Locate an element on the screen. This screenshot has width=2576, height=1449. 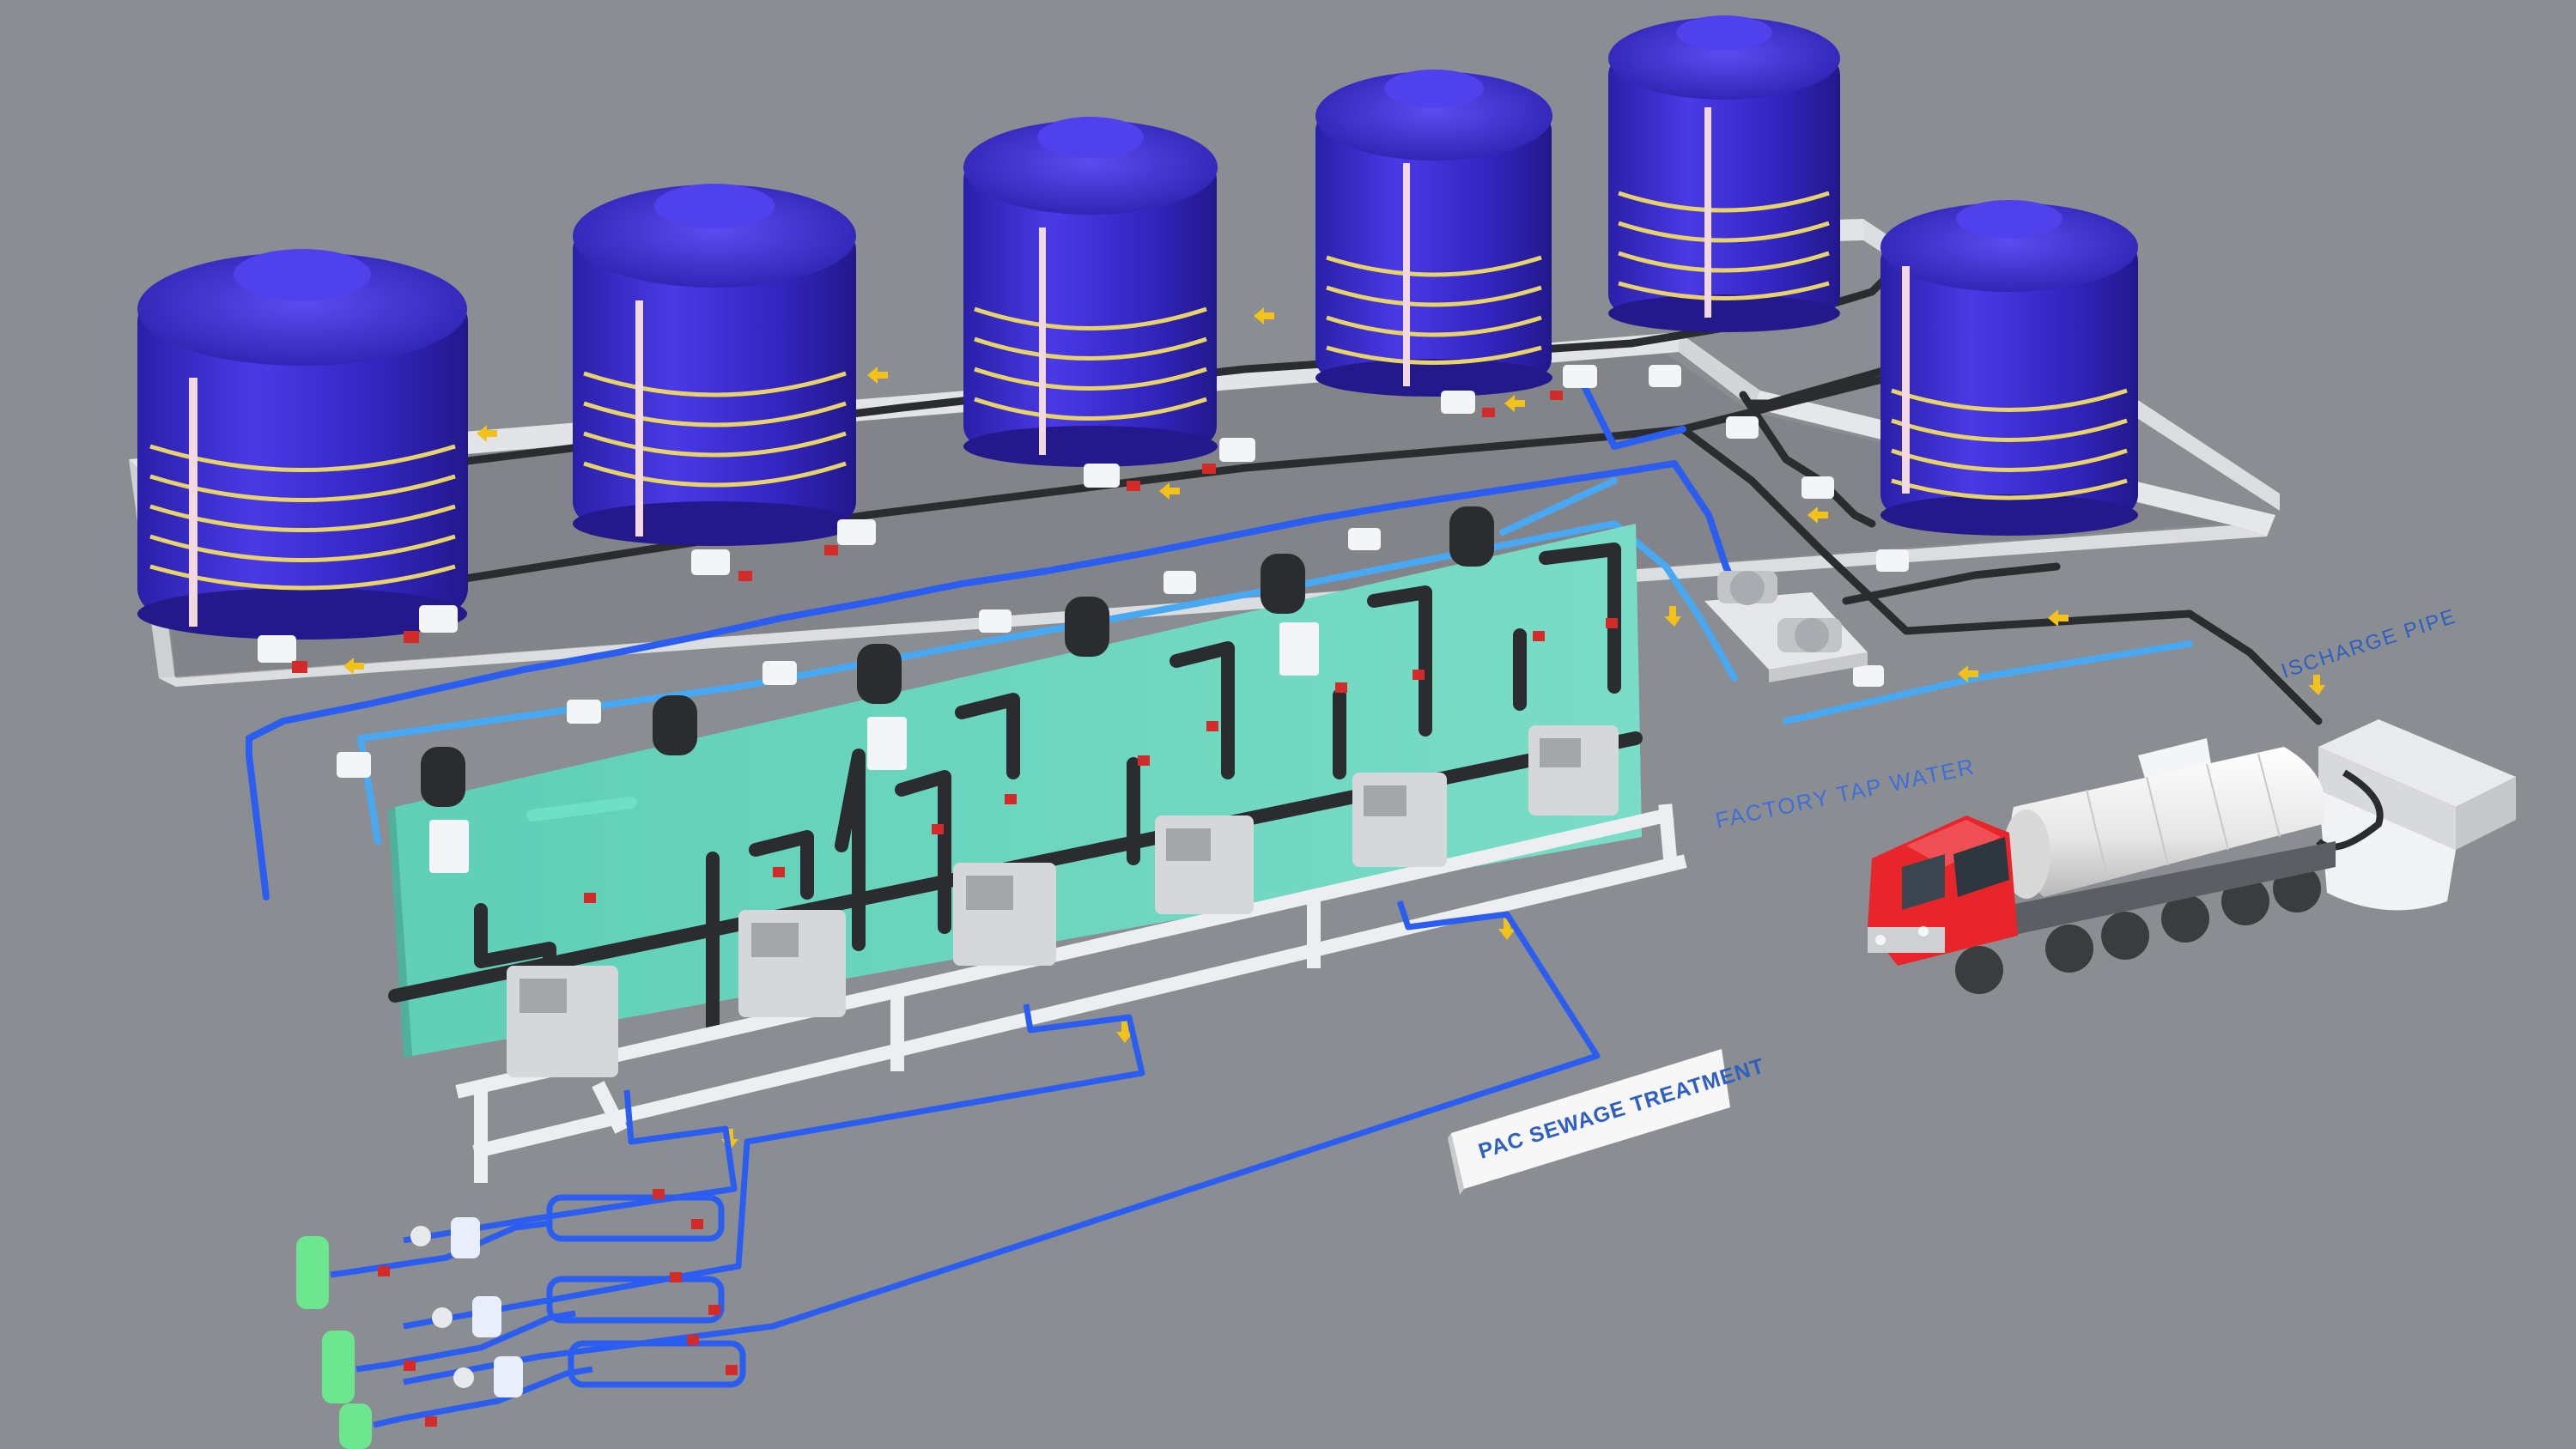
discharge-bin is located at coordinates (2416, 815).